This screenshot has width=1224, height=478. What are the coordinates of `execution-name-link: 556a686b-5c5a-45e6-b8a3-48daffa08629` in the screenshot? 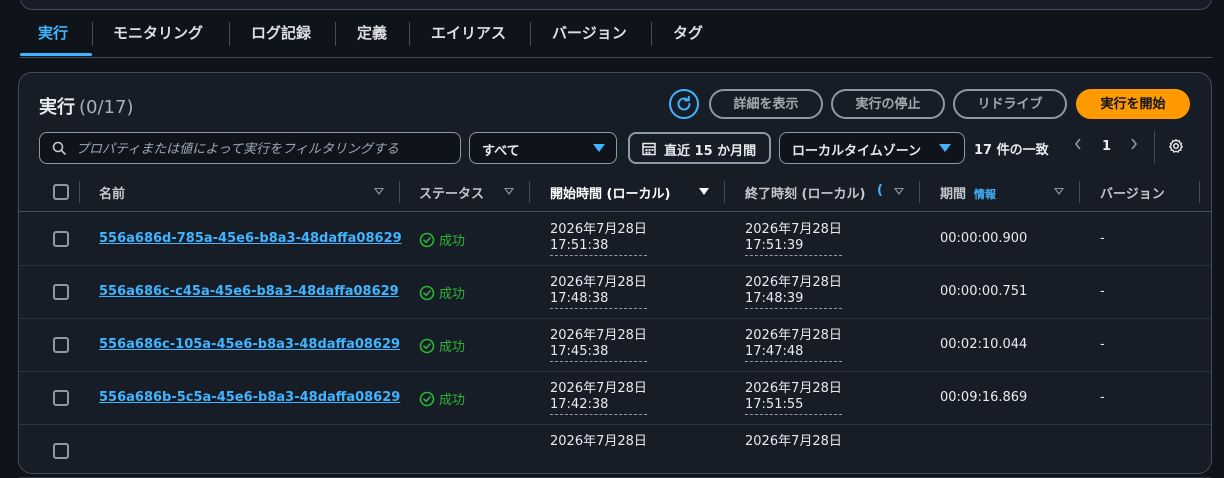 It's located at (249, 397).